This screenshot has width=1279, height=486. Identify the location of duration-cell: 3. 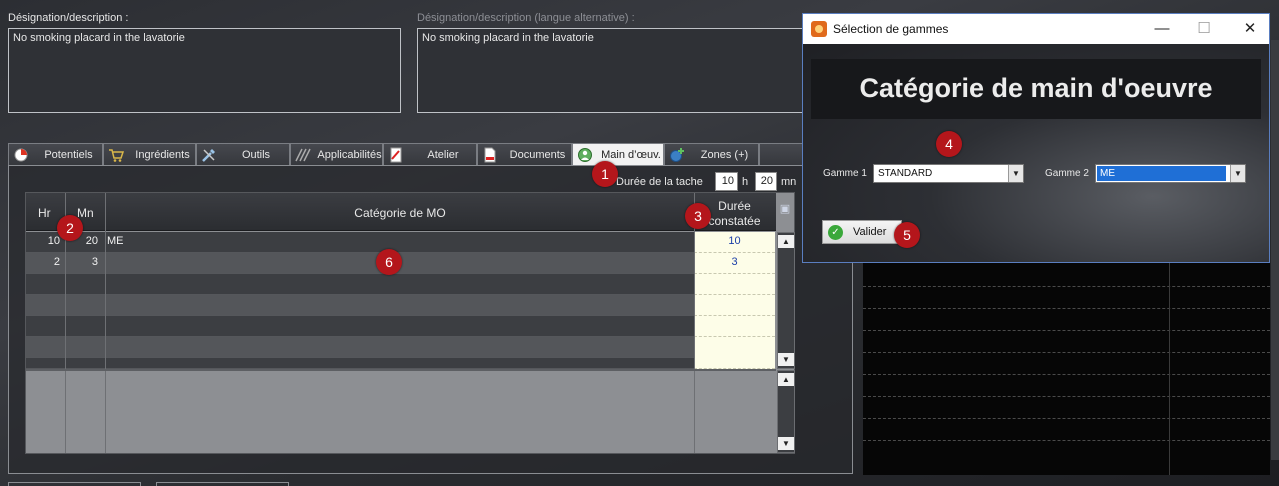
(734, 263).